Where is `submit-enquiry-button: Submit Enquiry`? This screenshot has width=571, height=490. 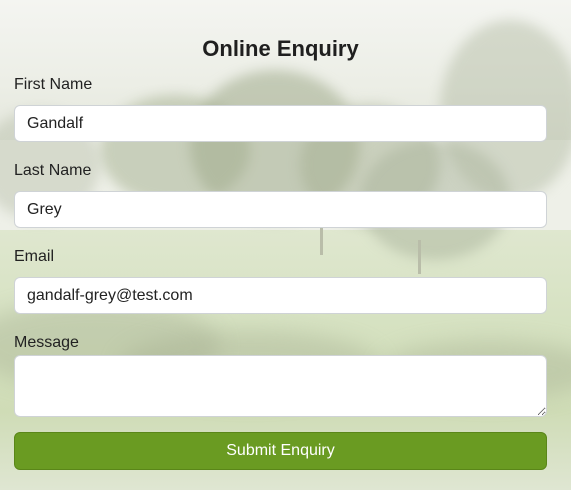 submit-enquiry-button: Submit Enquiry is located at coordinates (280, 451).